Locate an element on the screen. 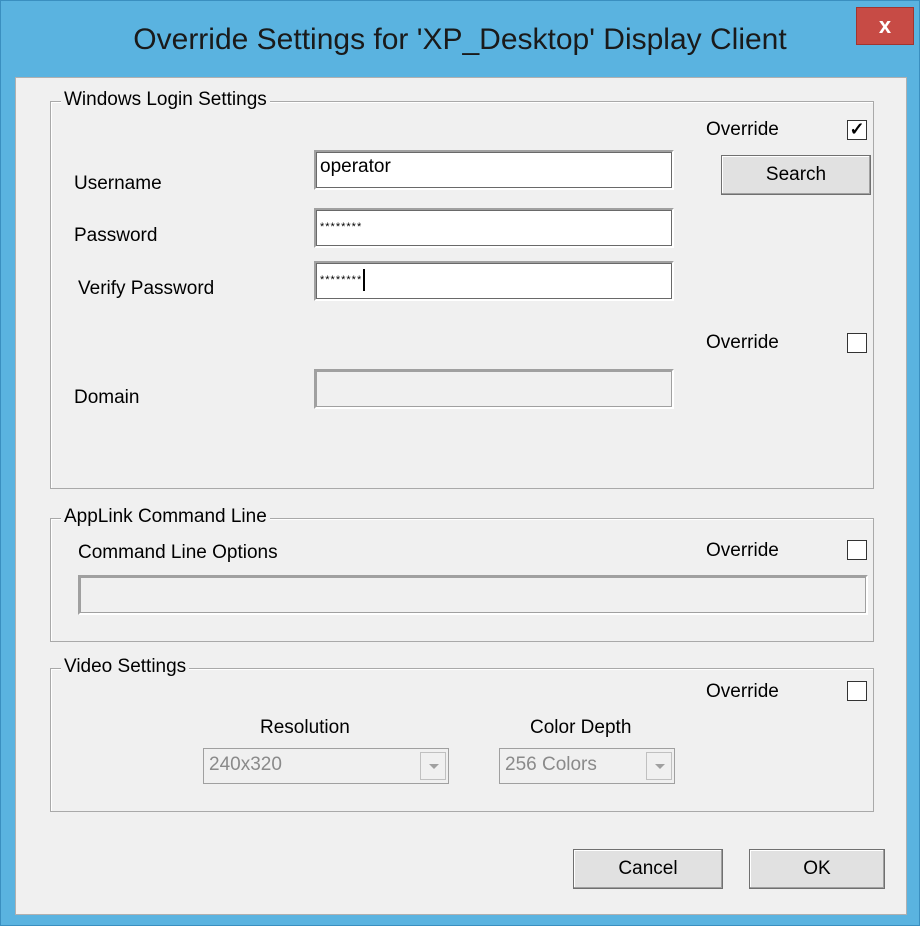 This screenshot has height=926, width=920. cancel-button: Cancel is located at coordinates (648, 869).